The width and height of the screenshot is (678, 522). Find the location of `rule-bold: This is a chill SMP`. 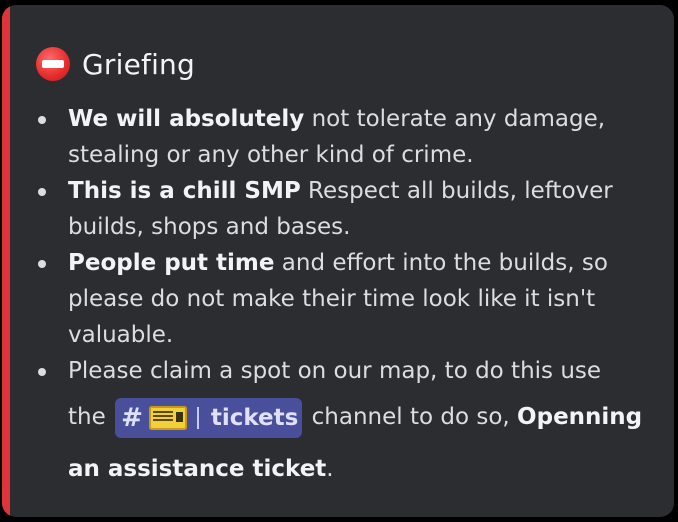

rule-bold: This is a chill SMP is located at coordinates (184, 191).